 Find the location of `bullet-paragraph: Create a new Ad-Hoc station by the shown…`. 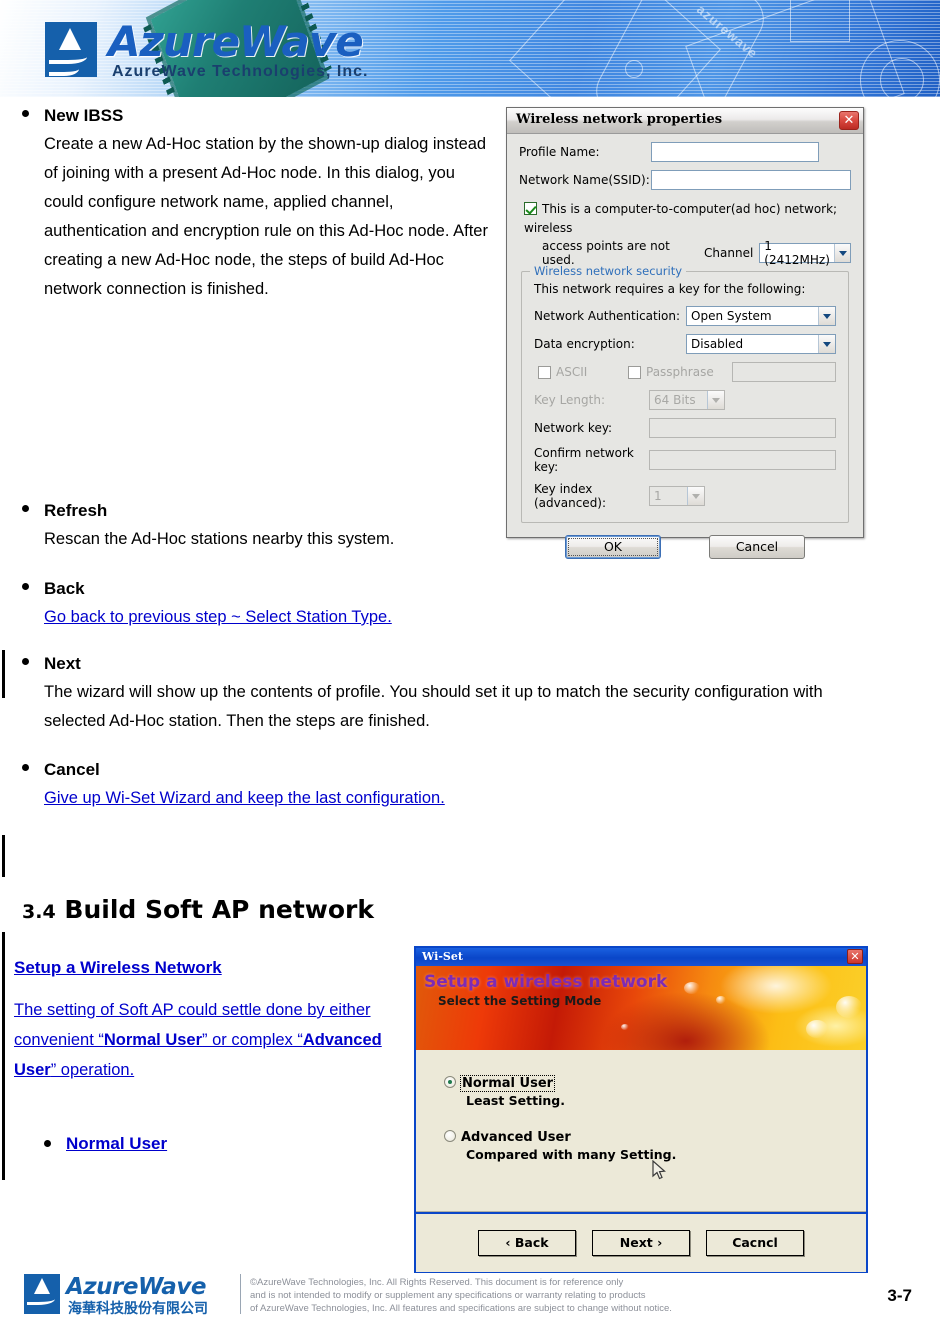

bullet-paragraph: Create a new Ad-Hoc station by the shown… is located at coordinates (266, 216).